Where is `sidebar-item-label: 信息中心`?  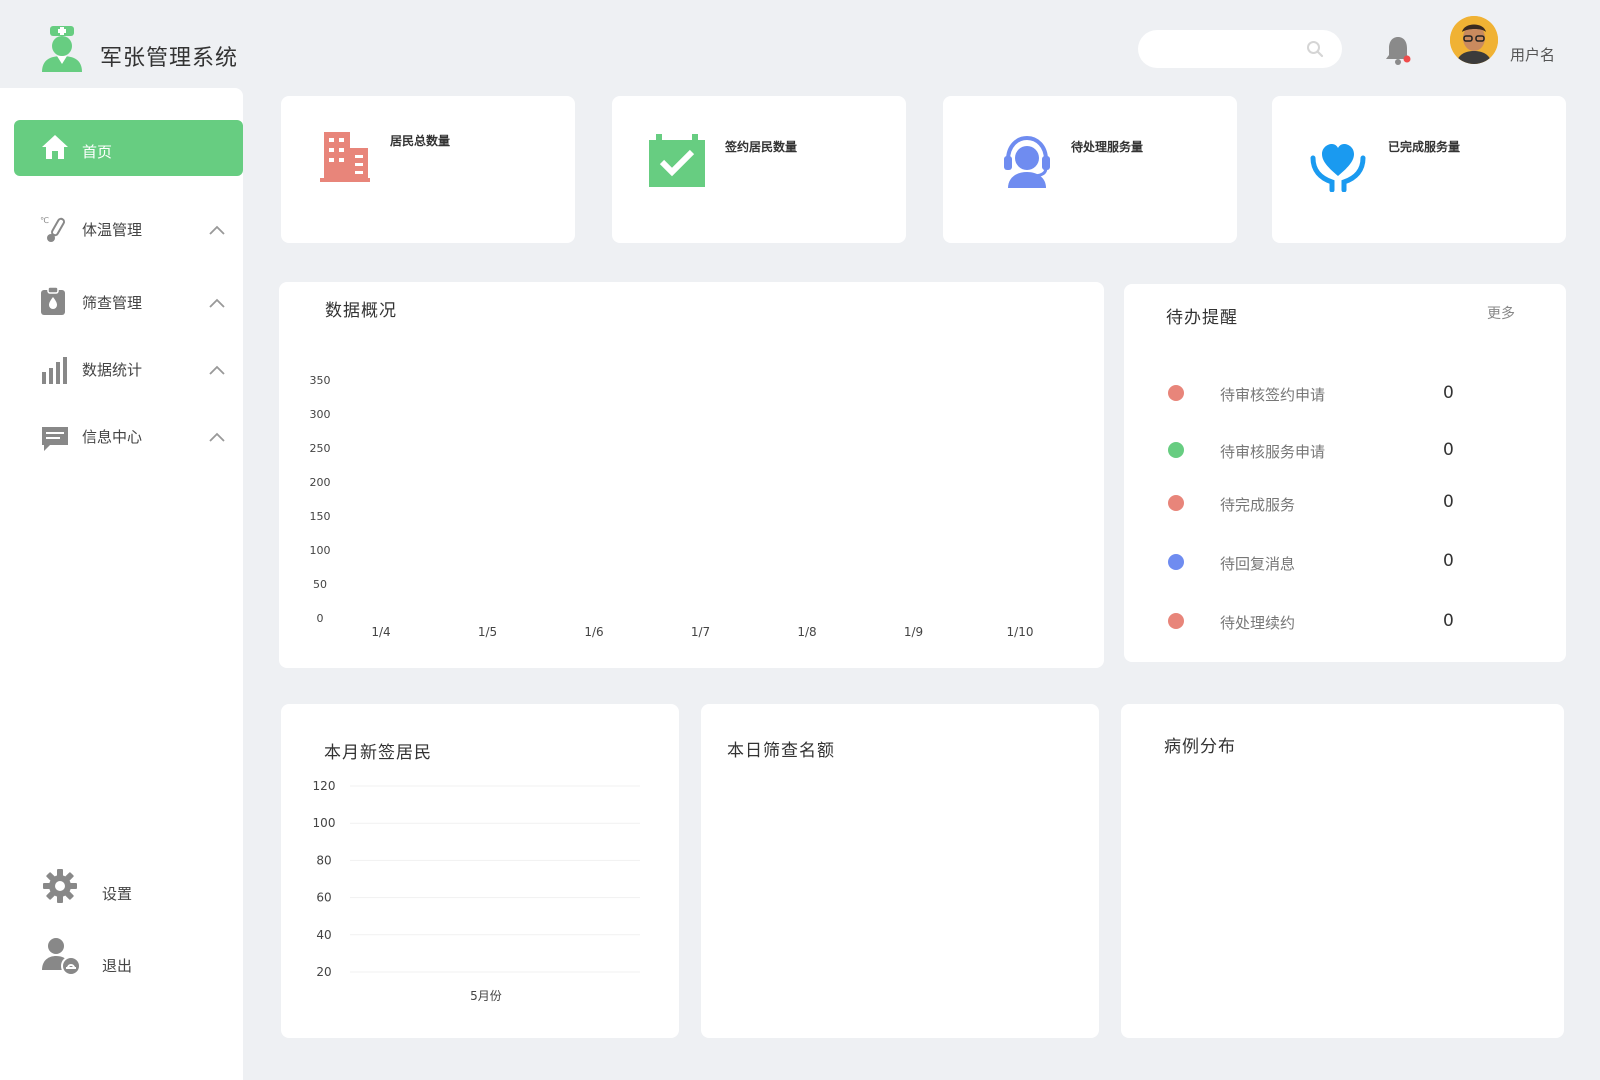 sidebar-item-label: 信息中心 is located at coordinates (112, 436).